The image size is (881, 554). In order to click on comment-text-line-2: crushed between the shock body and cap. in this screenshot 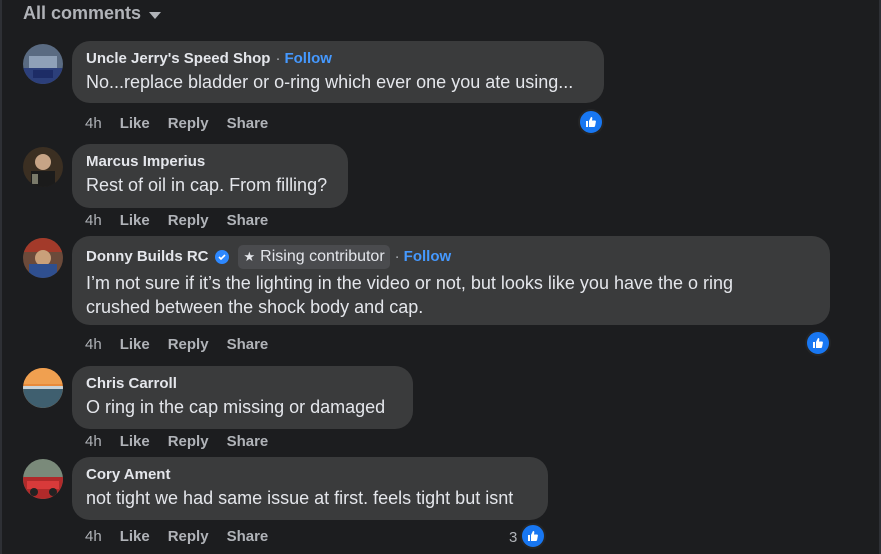, I will do `click(255, 307)`.